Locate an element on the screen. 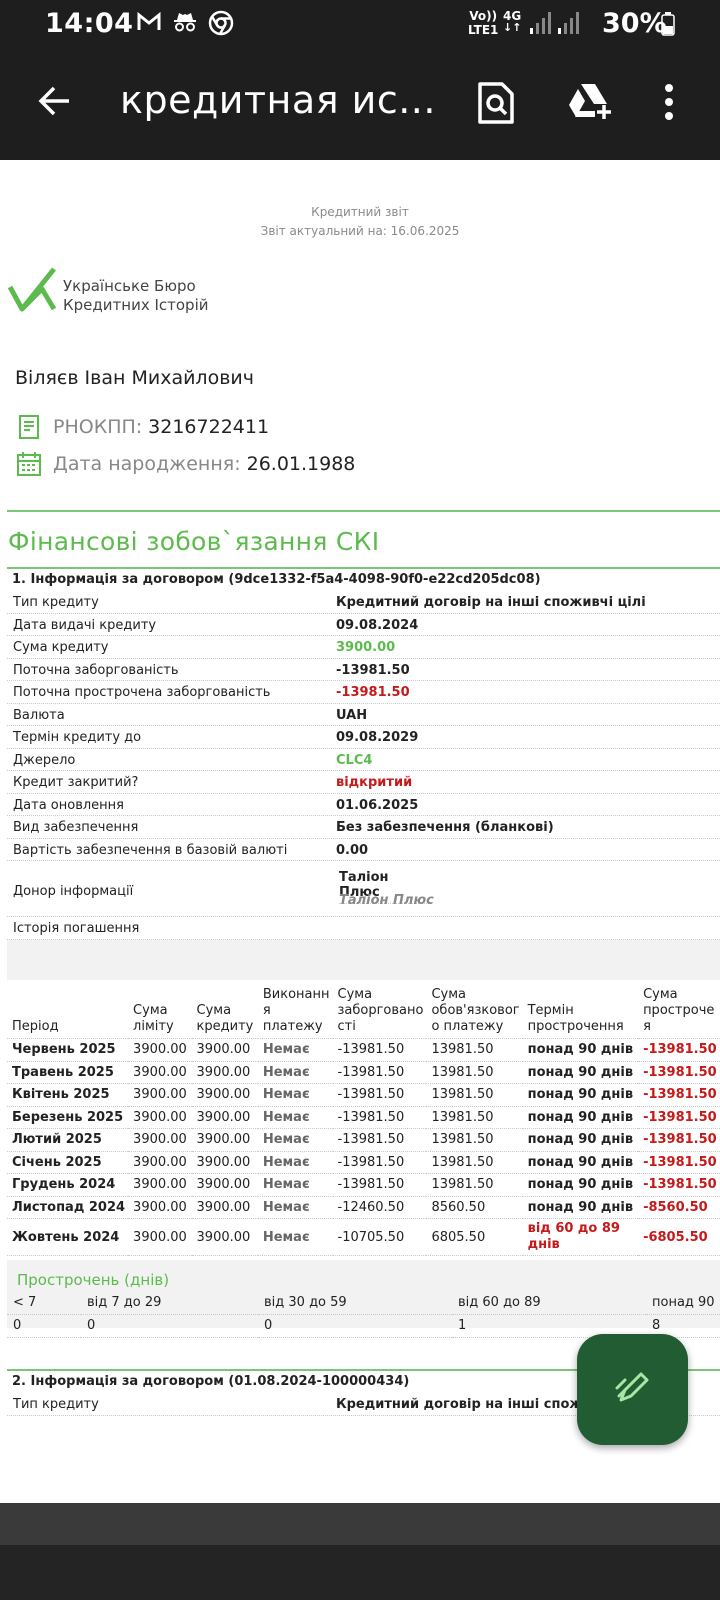 This screenshot has width=720, height=1600. ubki-logo-icon is located at coordinates (32, 292).